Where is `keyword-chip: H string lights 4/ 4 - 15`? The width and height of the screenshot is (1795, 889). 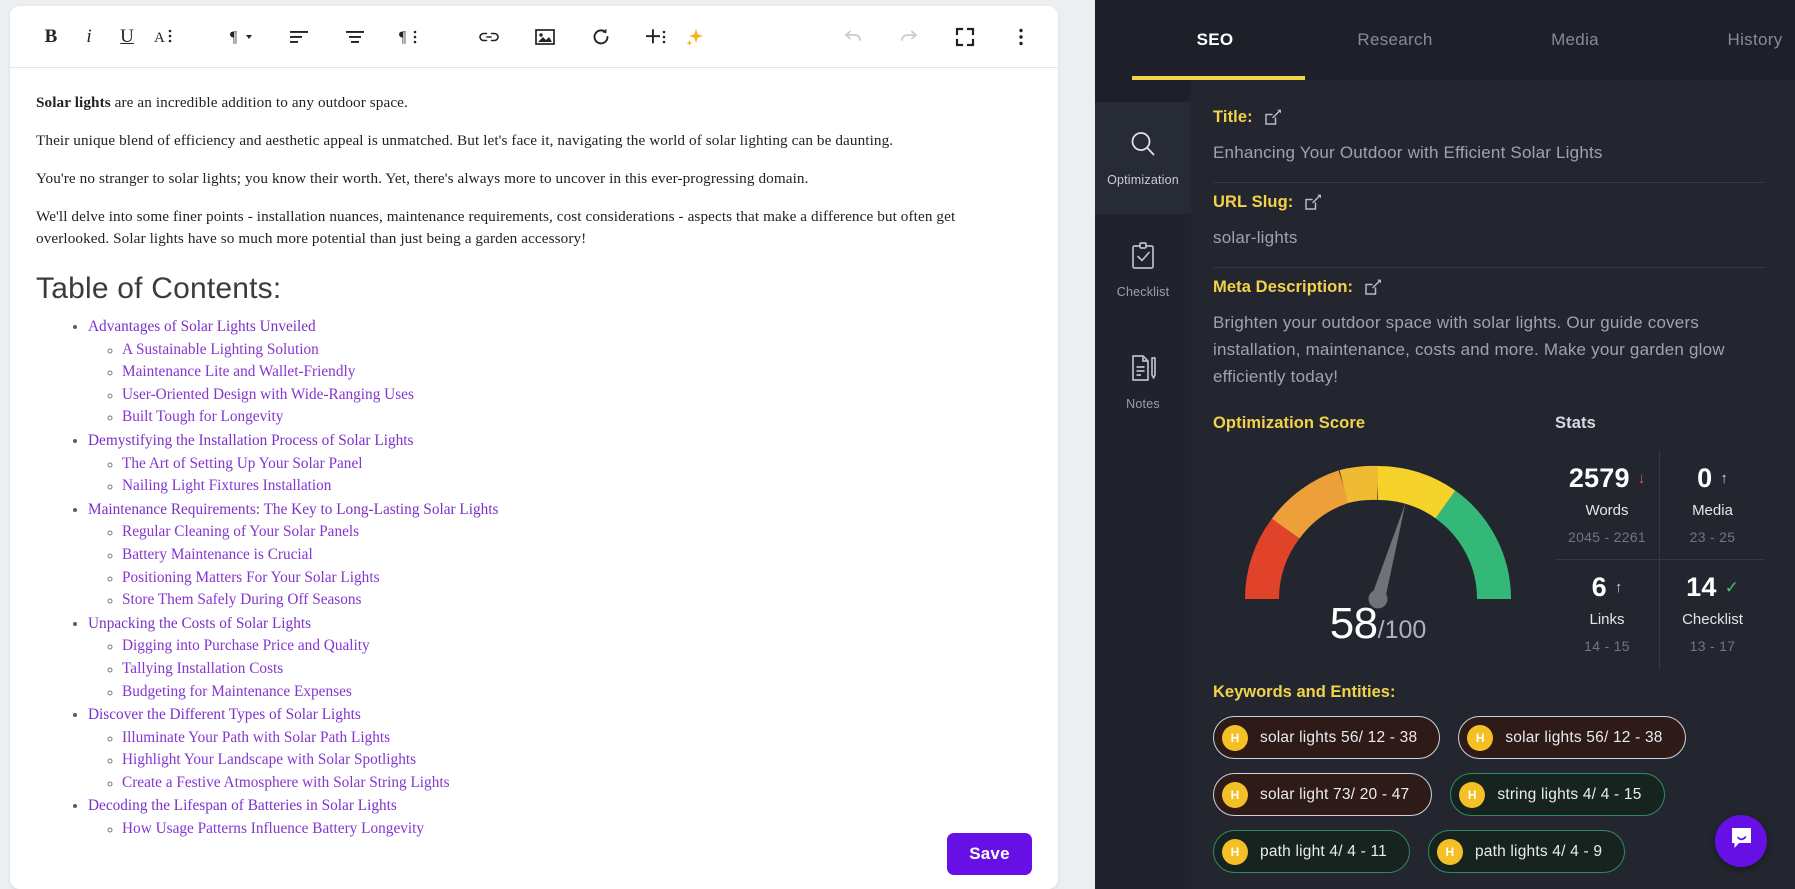
keyword-chip: H string lights 4/ 4 - 15 is located at coordinates (1557, 794).